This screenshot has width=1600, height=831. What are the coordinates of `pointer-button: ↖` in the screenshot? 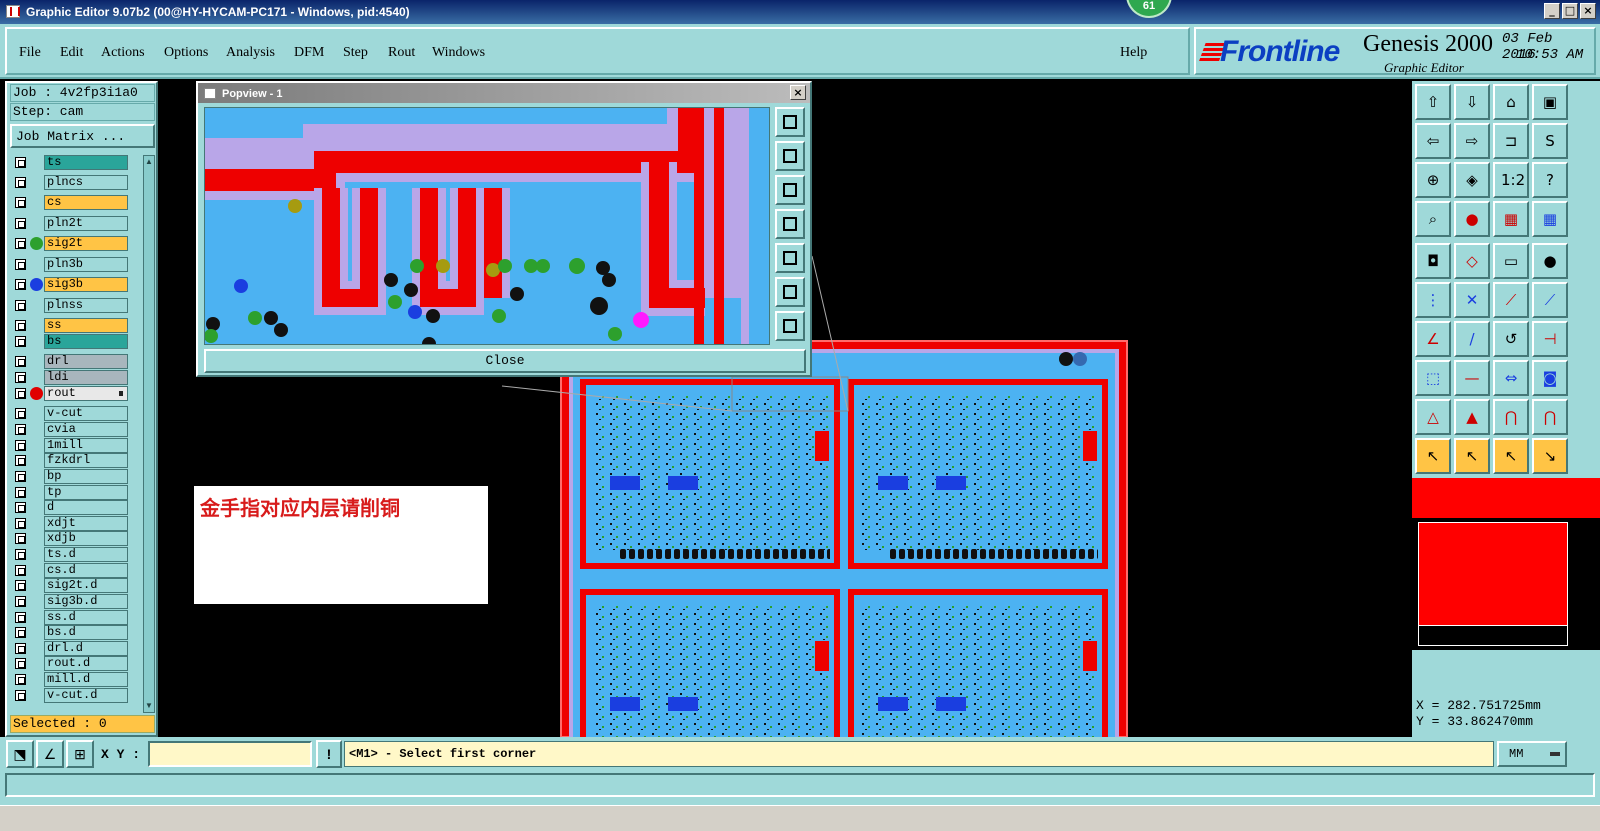 It's located at (1433, 456).